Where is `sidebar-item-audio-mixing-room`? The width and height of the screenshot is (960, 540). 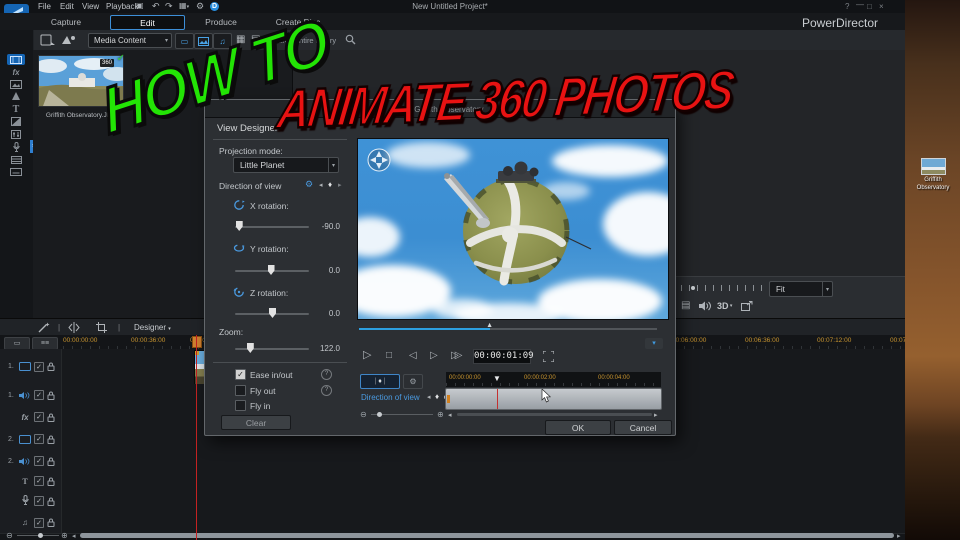
sidebar-item-audio-mixing-room is located at coordinates (16, 134).